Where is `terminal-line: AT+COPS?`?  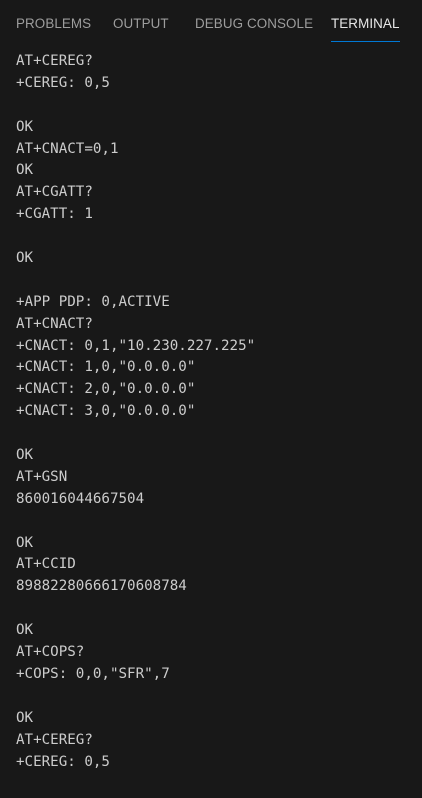 terminal-line: AT+COPS? is located at coordinates (50, 652).